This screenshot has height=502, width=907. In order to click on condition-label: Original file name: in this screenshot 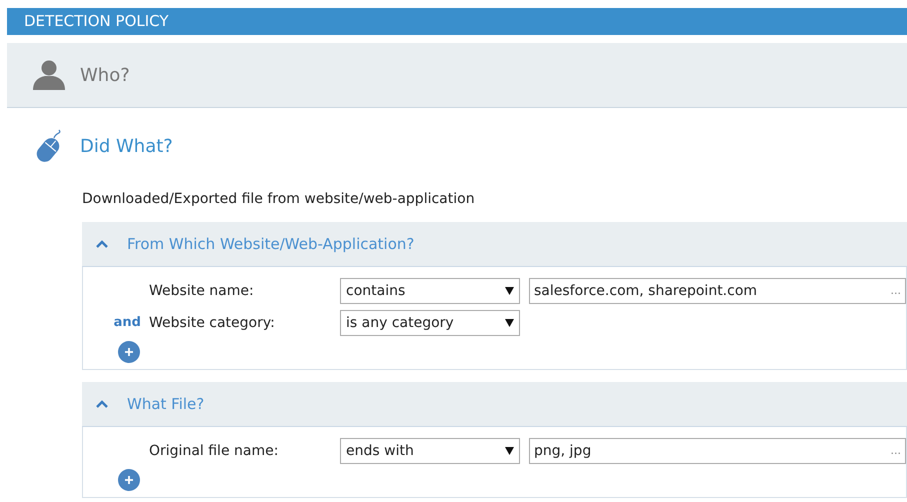, I will do `click(213, 450)`.